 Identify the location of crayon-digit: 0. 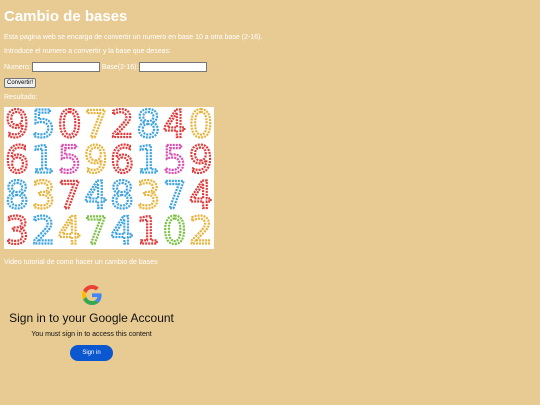
(175, 229).